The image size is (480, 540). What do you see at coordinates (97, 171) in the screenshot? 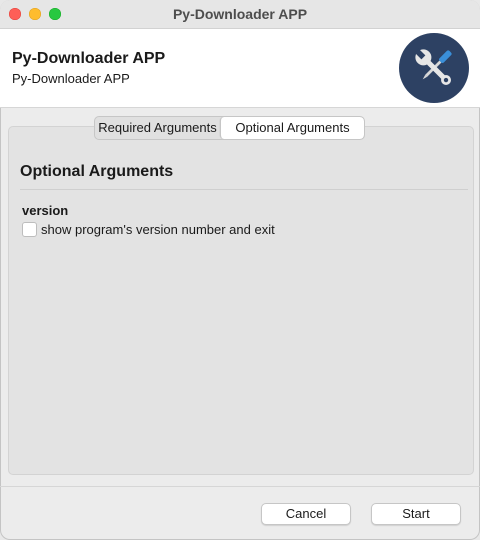
I see `section-title: Optional Arguments` at bounding box center [97, 171].